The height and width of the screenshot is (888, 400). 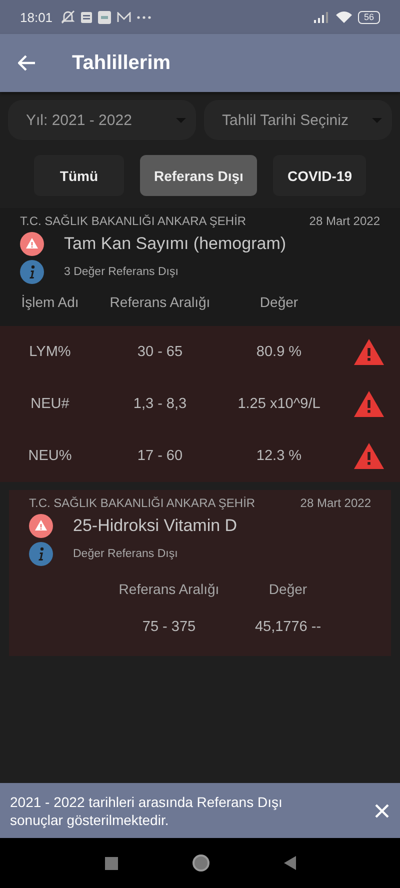 What do you see at coordinates (143, 17) in the screenshot?
I see `more-icon` at bounding box center [143, 17].